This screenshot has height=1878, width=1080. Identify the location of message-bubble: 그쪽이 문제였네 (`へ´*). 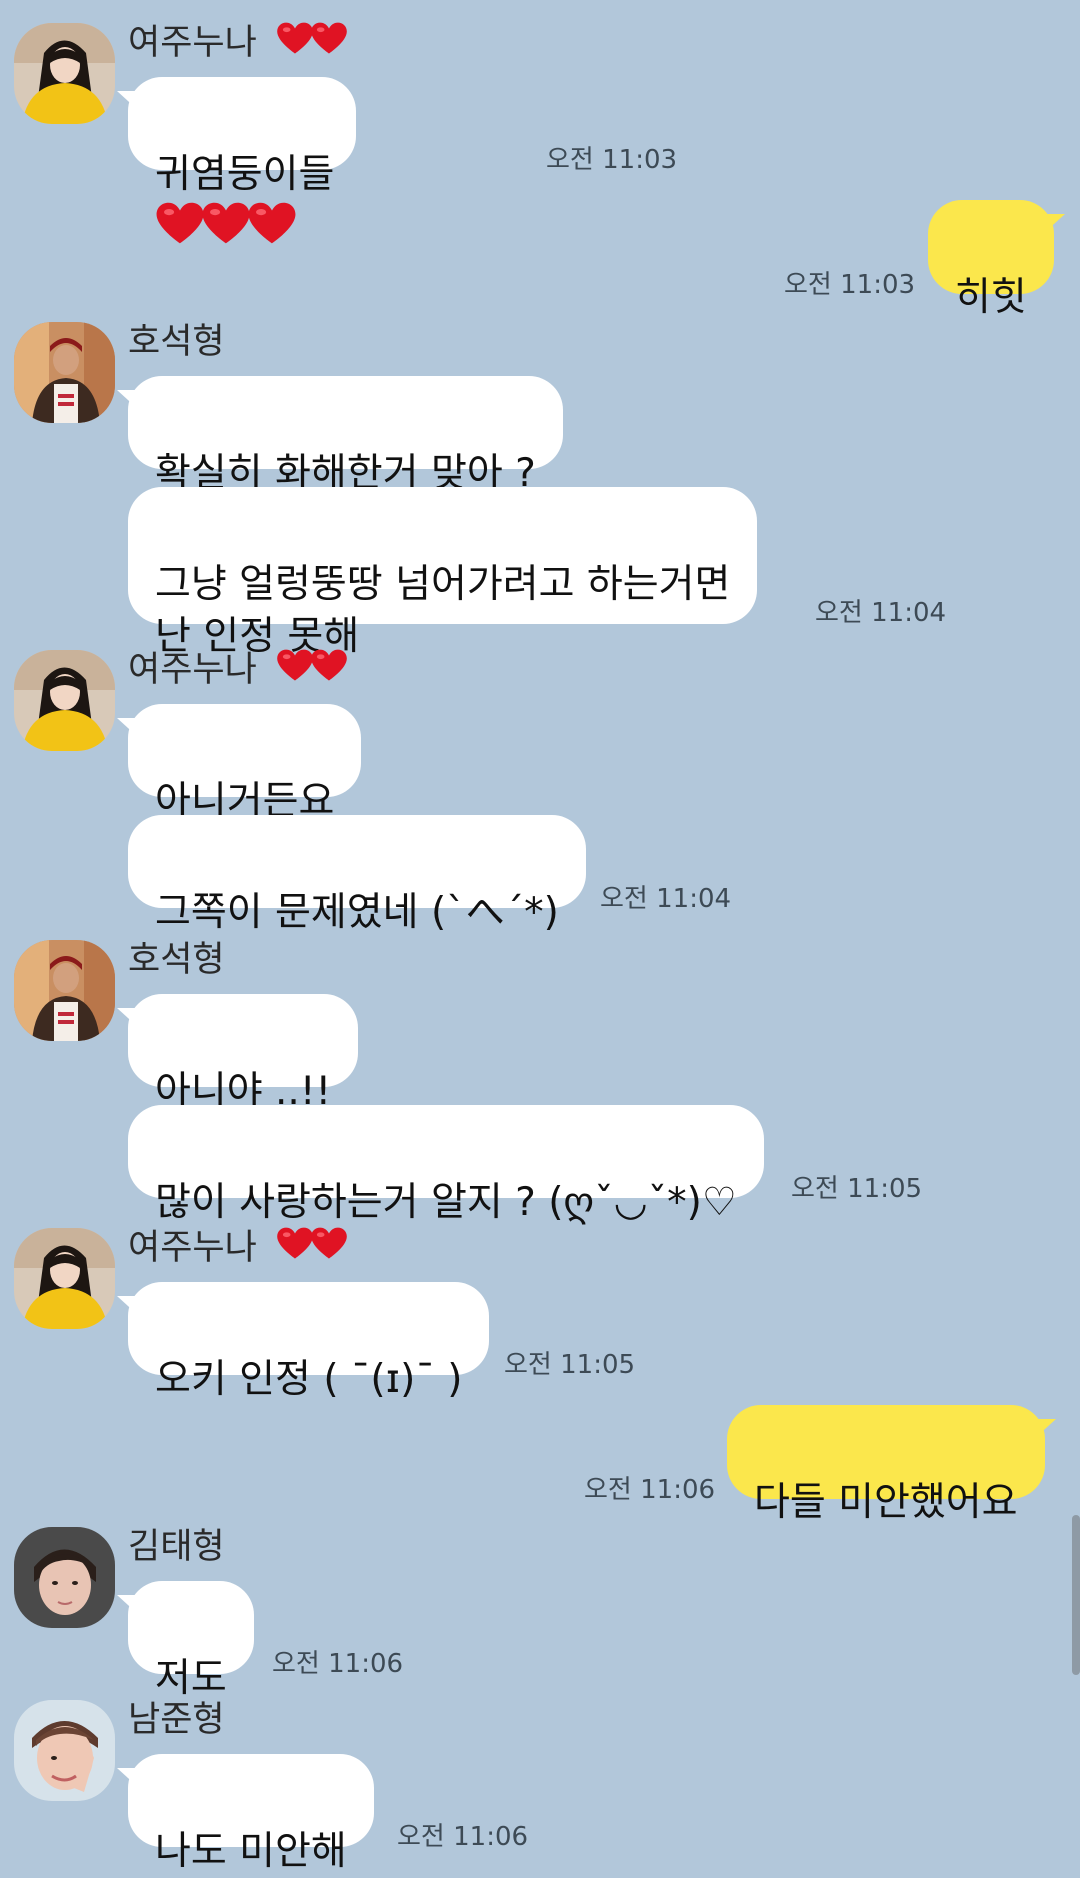
(357, 875).